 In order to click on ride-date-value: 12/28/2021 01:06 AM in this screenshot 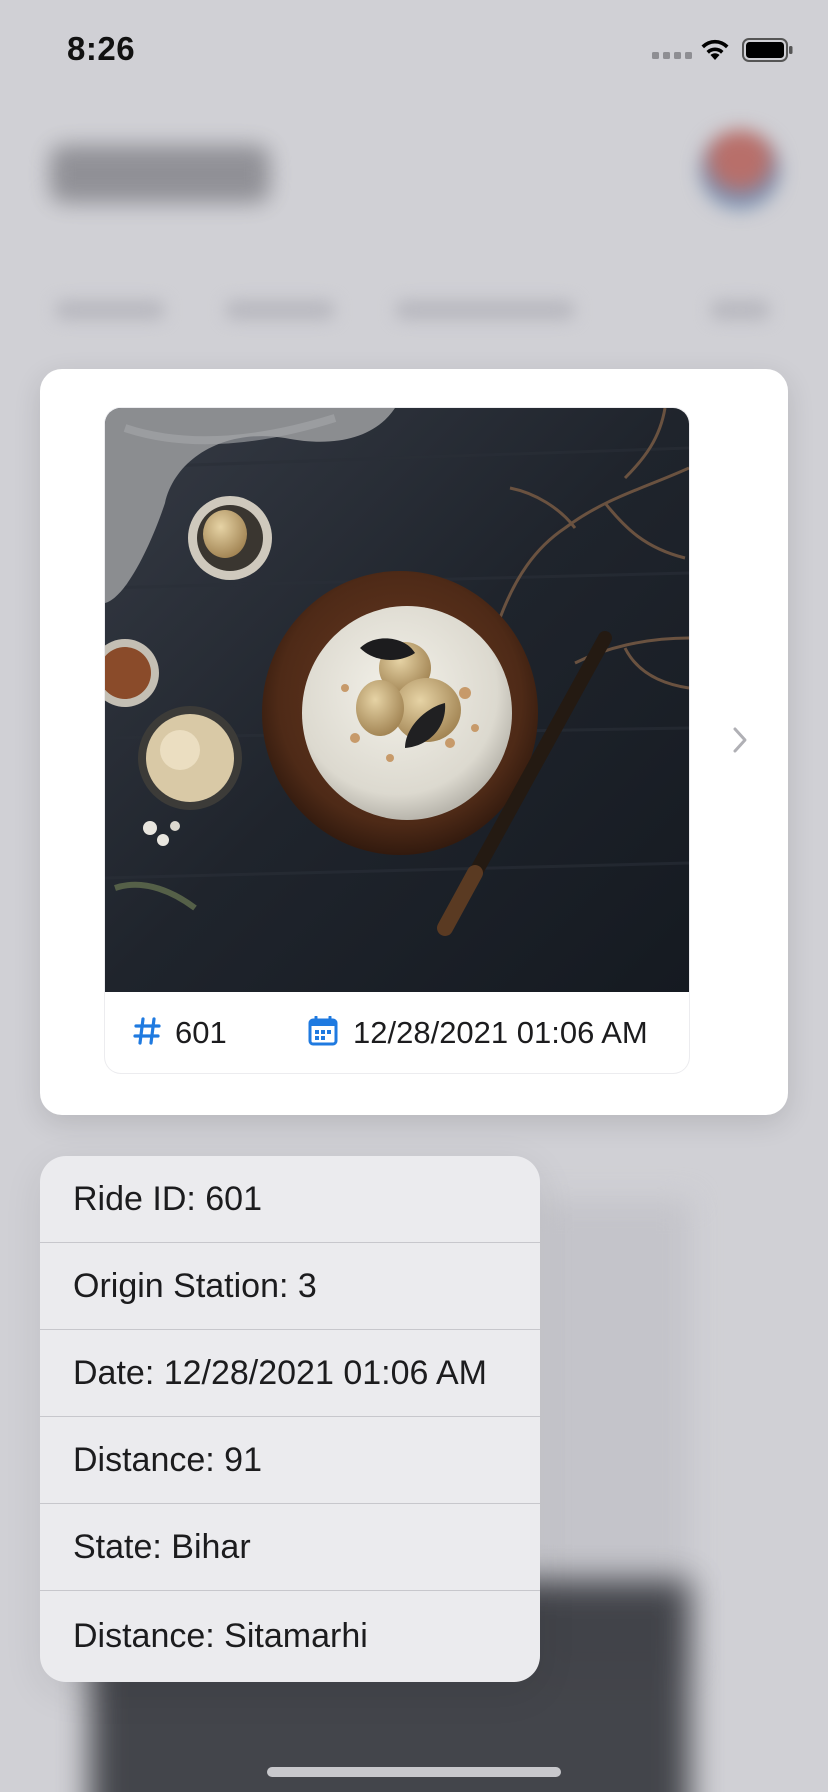, I will do `click(500, 1032)`.